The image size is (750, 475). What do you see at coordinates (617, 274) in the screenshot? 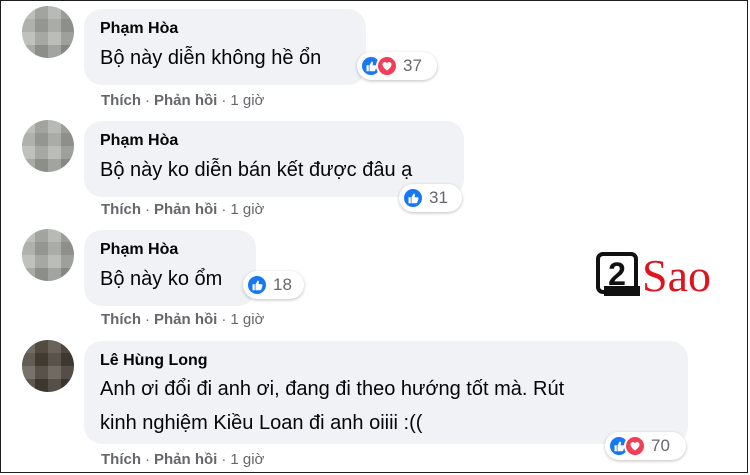
I see `logo-digit: 2` at bounding box center [617, 274].